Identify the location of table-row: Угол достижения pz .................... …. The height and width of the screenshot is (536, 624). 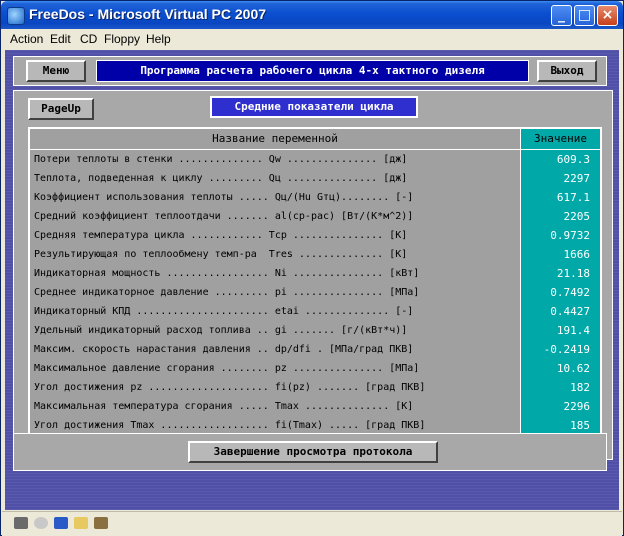
(315, 387).